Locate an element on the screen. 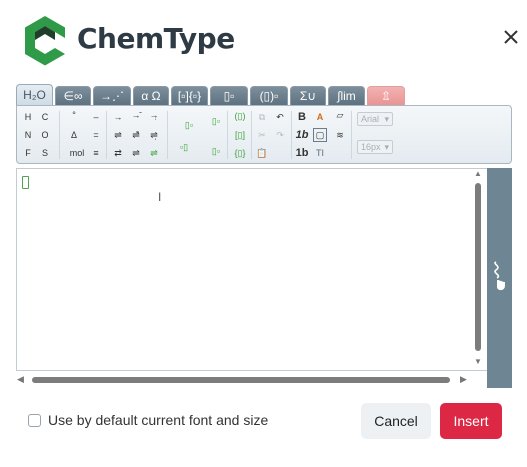 Image resolution: width=527 pixels, height=467 pixels. ibeam-cursor-icon: I is located at coordinates (160, 197).